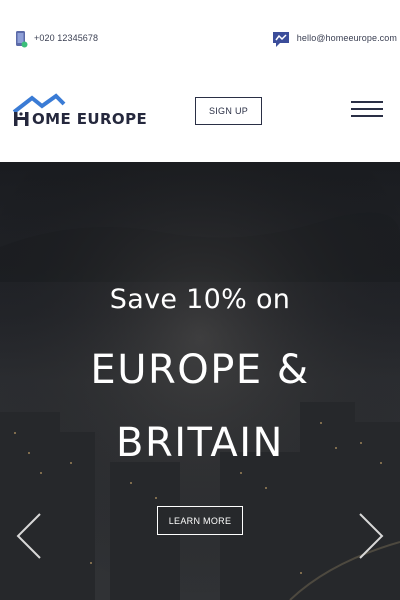 This screenshot has width=400, height=600. I want to click on phone-number: +020 12345678, so click(66, 38).